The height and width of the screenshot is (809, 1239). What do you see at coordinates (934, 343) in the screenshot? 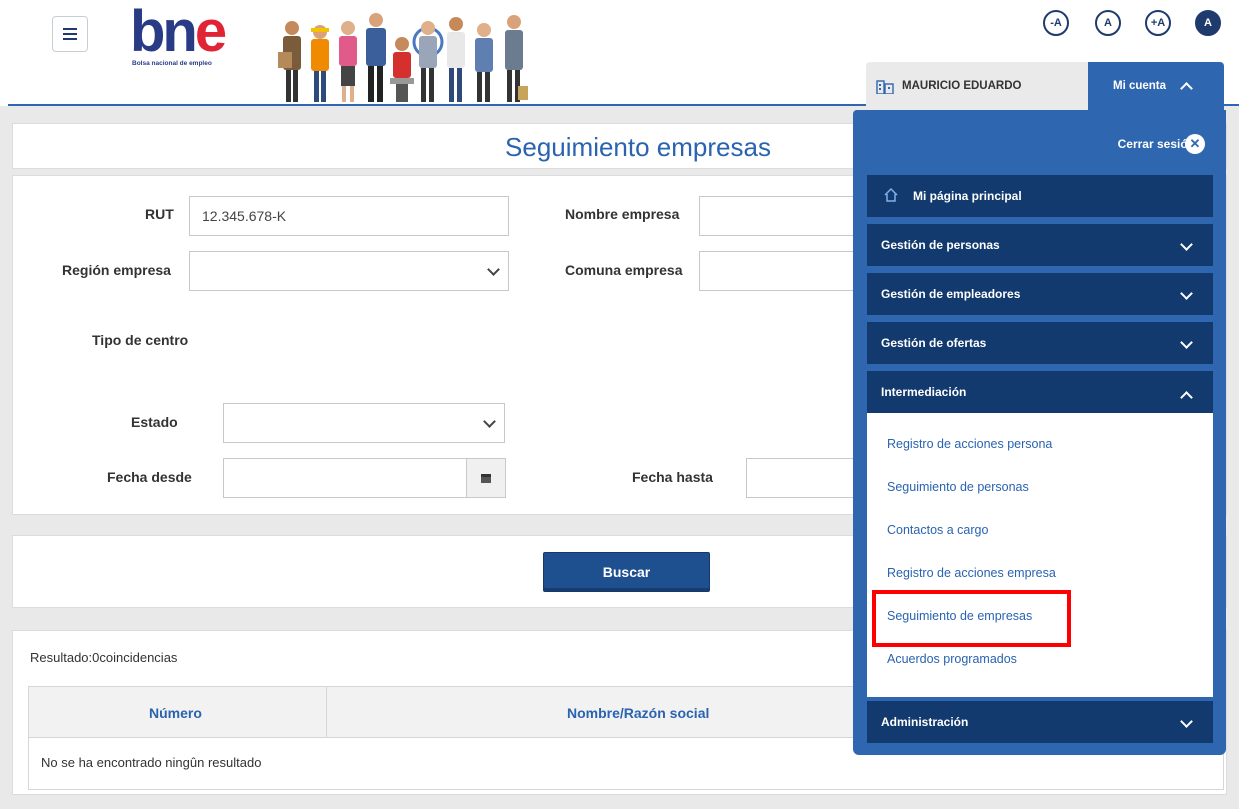
I see `menu-item-label: Gestión de ofertas` at bounding box center [934, 343].